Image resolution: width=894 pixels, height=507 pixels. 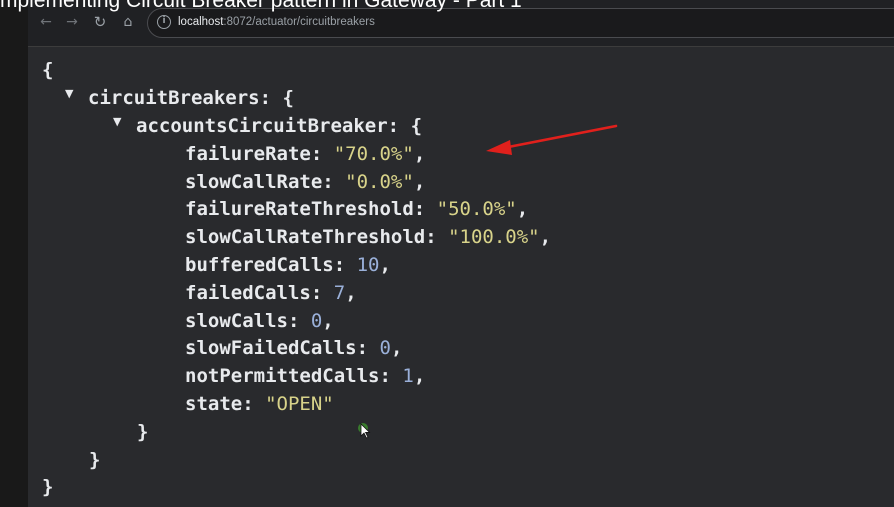 What do you see at coordinates (46, 22) in the screenshot?
I see `back-arrow-icon: ←` at bounding box center [46, 22].